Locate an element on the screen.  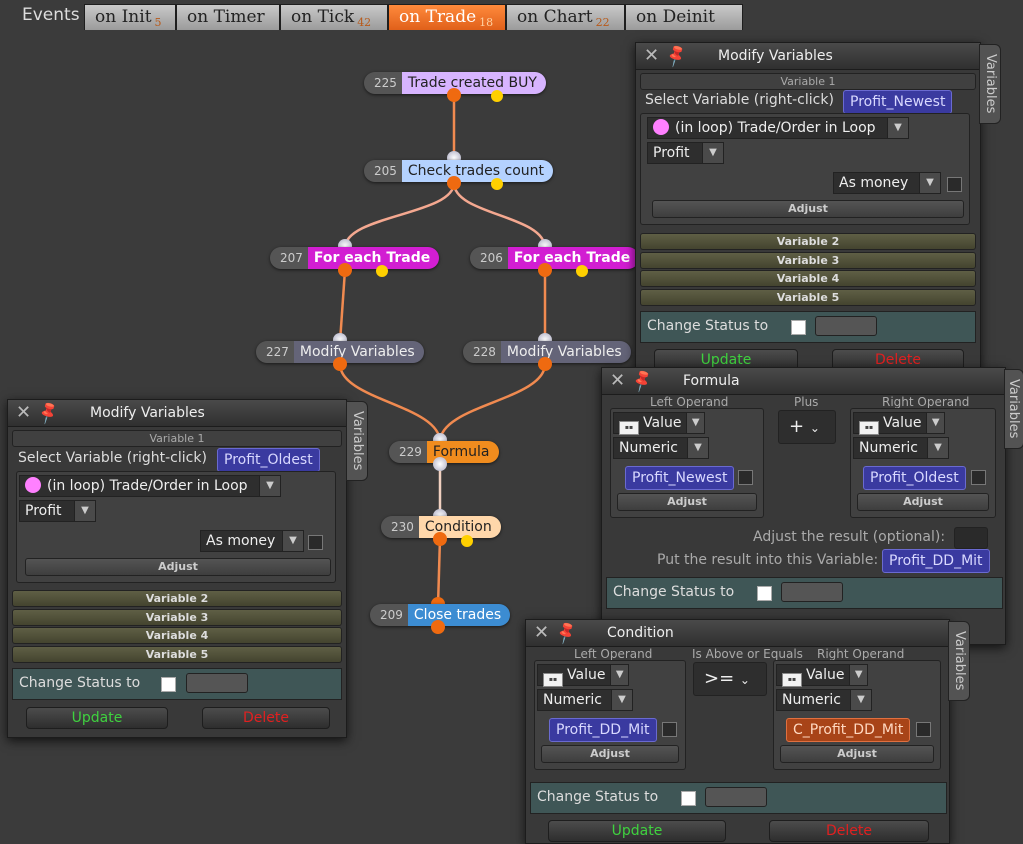
chevron-down-icon: ▼ is located at coordinates (292, 541).